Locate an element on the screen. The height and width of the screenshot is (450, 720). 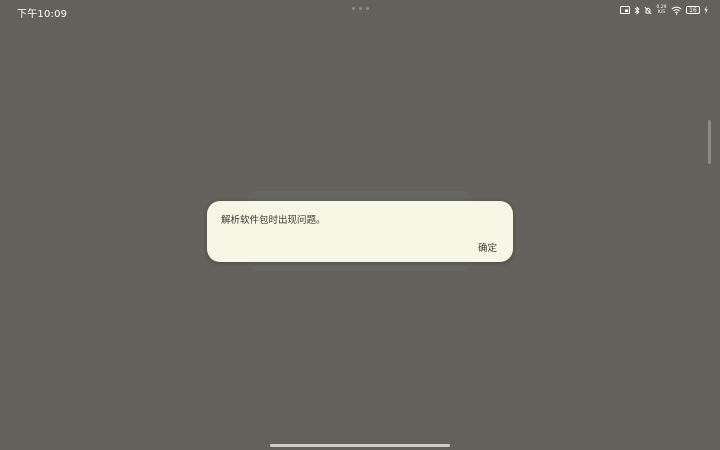
charging-icon is located at coordinates (706, 10).